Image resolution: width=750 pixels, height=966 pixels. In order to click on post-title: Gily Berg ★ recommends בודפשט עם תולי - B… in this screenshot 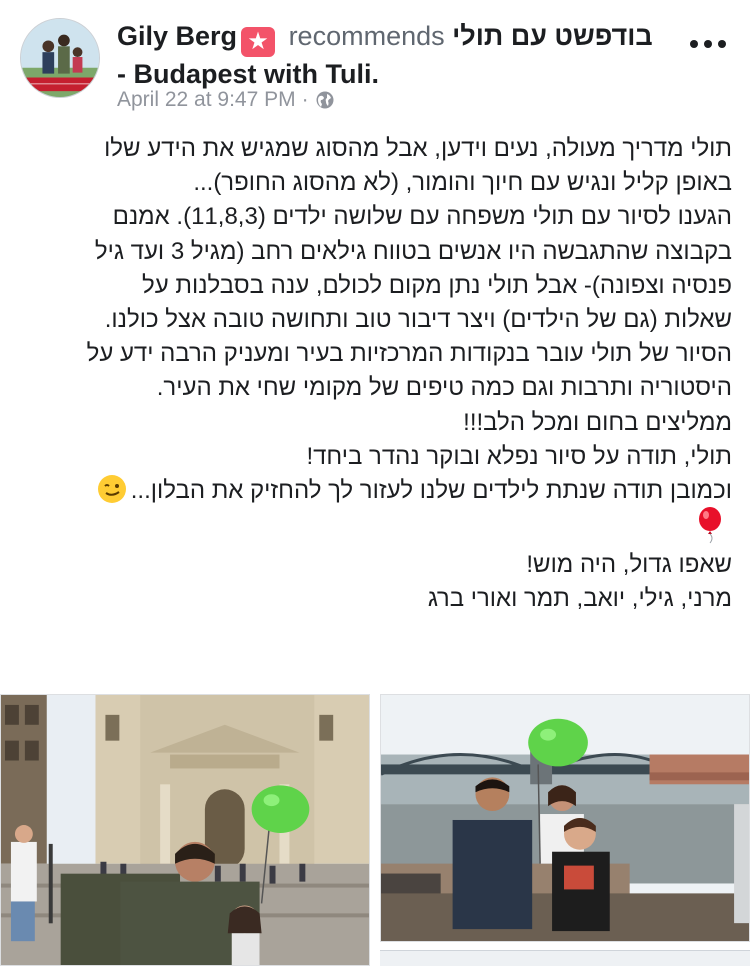, I will do `click(397, 55)`.